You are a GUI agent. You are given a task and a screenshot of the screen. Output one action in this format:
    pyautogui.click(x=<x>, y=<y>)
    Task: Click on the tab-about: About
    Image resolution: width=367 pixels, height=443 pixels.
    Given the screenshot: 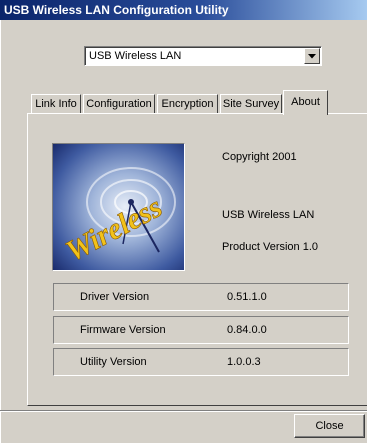 What is the action you would take?
    pyautogui.click(x=305, y=102)
    